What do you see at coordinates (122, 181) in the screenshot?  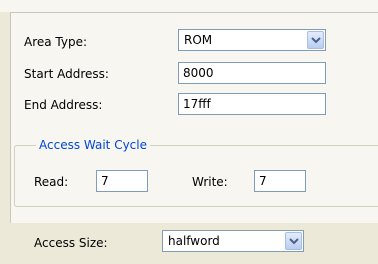 I see `read-input: 7` at bounding box center [122, 181].